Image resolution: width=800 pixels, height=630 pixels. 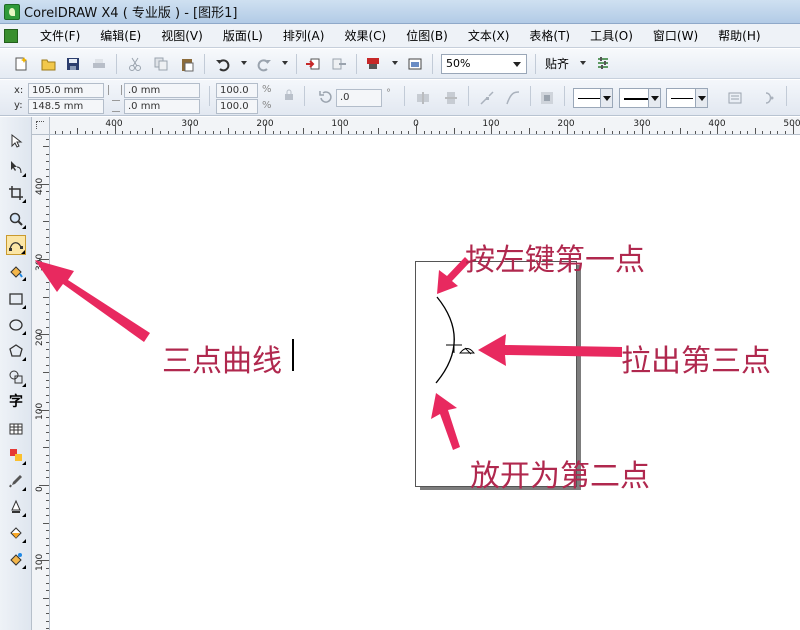 I want to click on zoom-level-combo: 50%, so click(x=484, y=64).